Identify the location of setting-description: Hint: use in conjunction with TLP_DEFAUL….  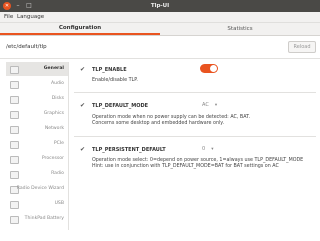
(185, 166).